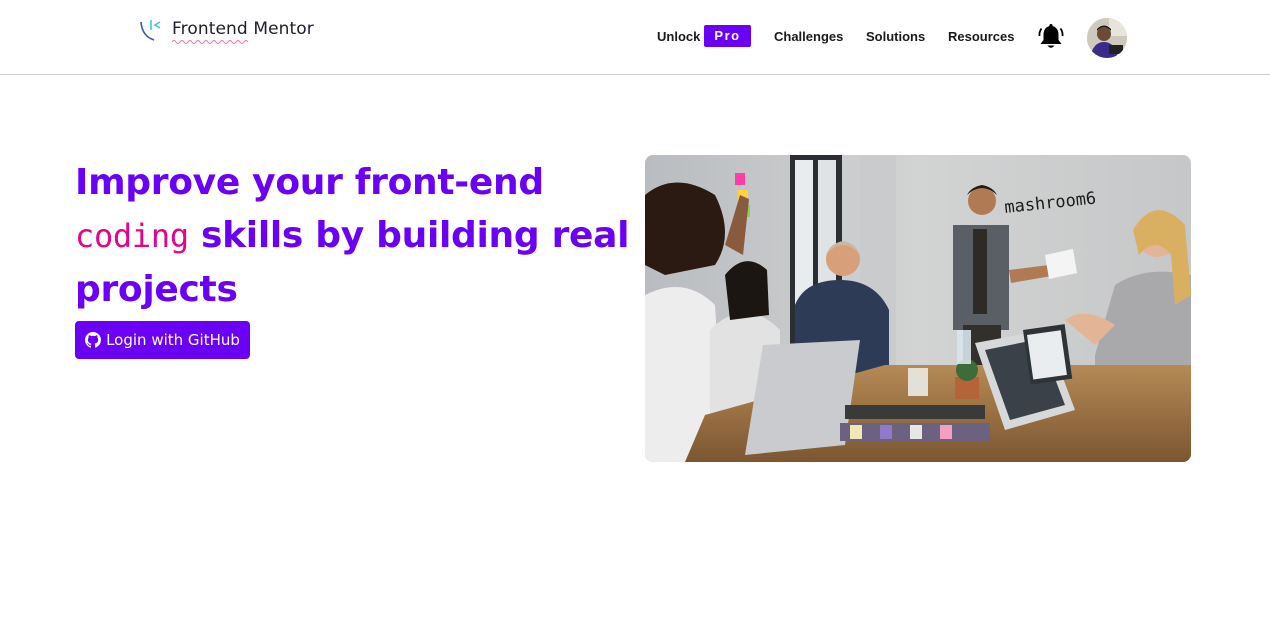 Image resolution: width=1270 pixels, height=632 pixels. What do you see at coordinates (808, 36) in the screenshot?
I see `nav-challenges: Challenges` at bounding box center [808, 36].